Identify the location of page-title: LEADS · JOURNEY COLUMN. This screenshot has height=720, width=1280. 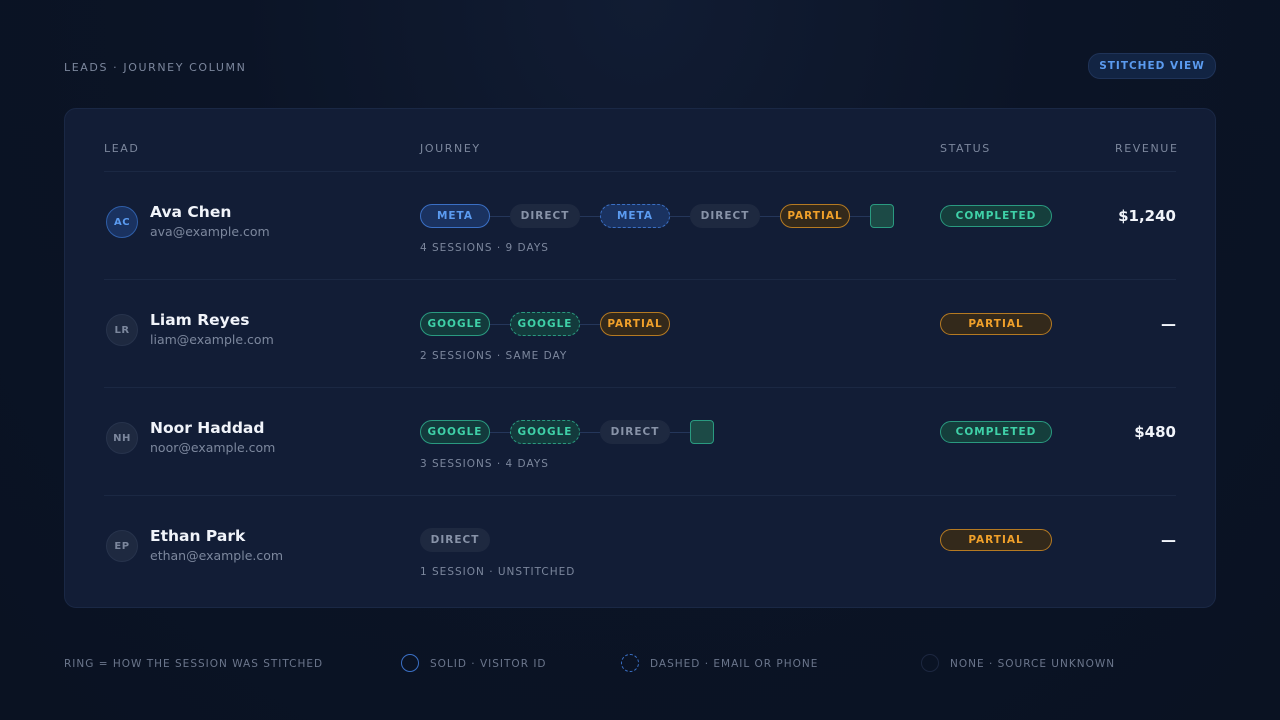
(155, 67).